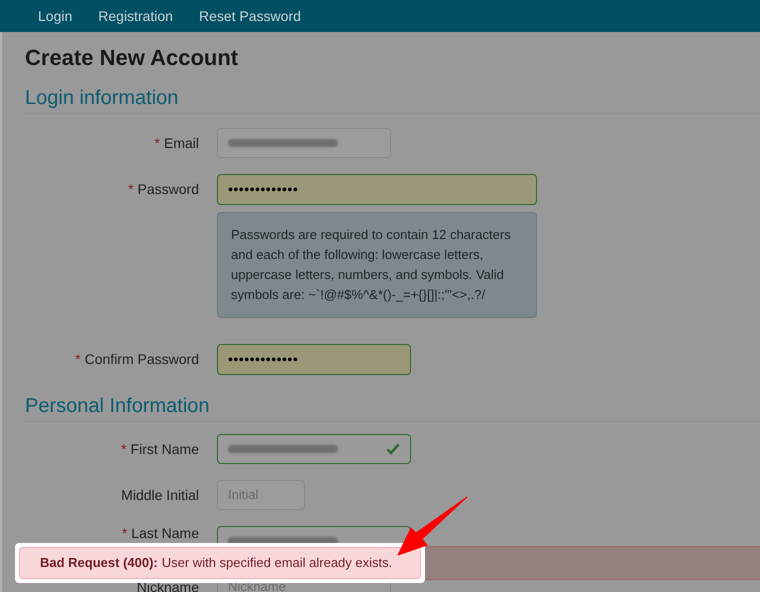  What do you see at coordinates (165, 533) in the screenshot?
I see `label-text: Last Name` at bounding box center [165, 533].